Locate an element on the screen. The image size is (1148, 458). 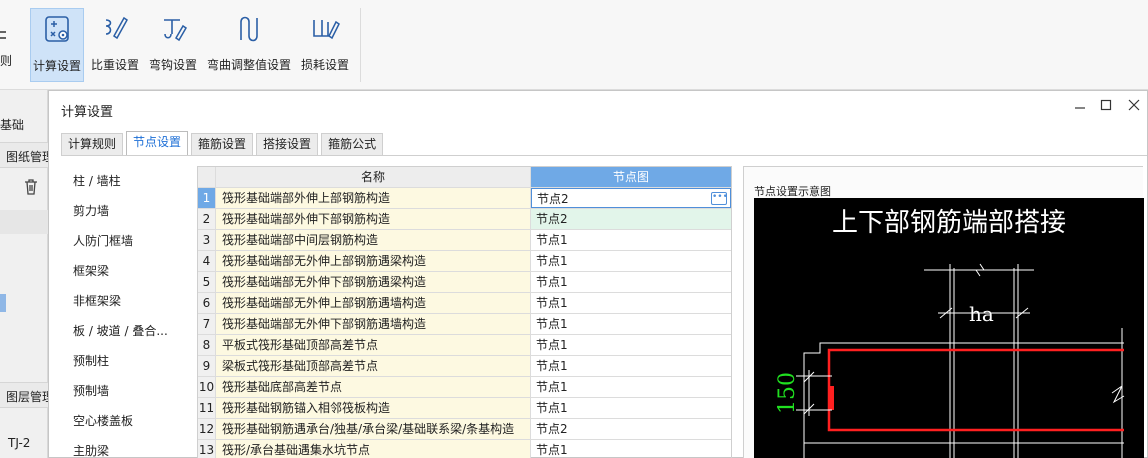
table-row: 5 筏形基础端部无外伸下部钢筋遇梁构造 节点1 is located at coordinates (464, 282).